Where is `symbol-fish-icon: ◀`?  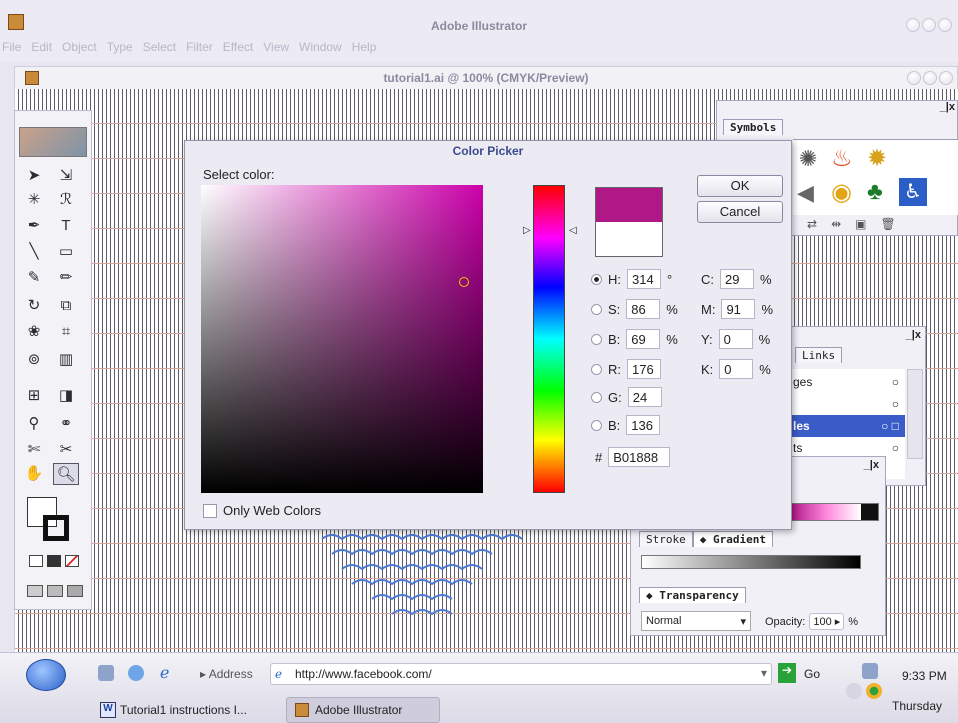 symbol-fish-icon: ◀ is located at coordinates (805, 193).